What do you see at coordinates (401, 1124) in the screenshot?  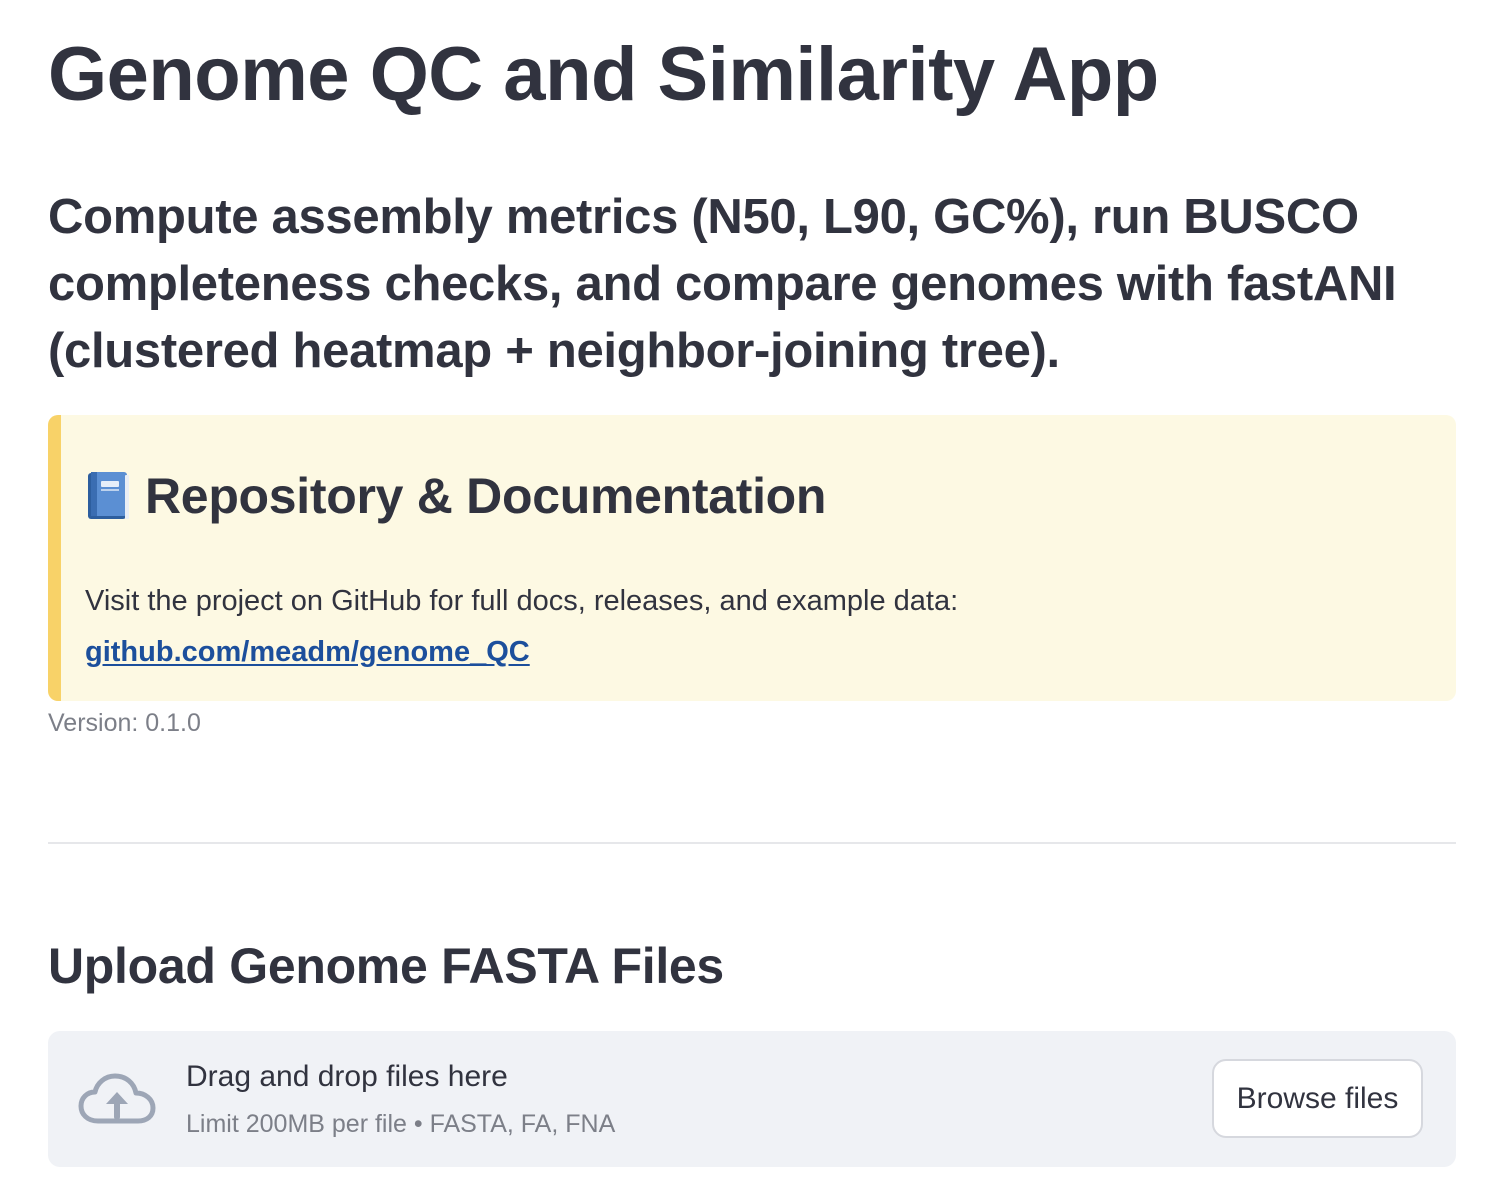 I see `dropzone-limit-text: Limit 200MB per file • FASTA, FA, FNA` at bounding box center [401, 1124].